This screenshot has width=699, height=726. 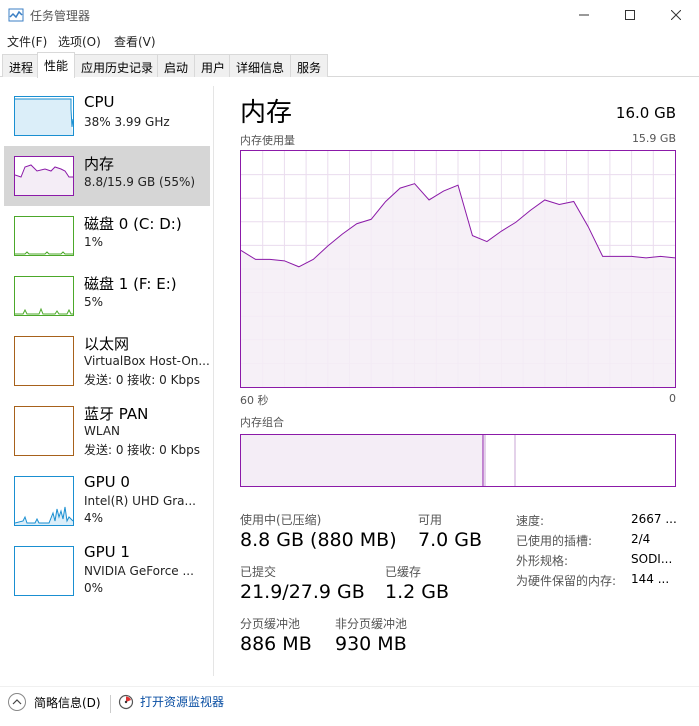 I want to click on committed-label: 已提交, so click(x=258, y=572).